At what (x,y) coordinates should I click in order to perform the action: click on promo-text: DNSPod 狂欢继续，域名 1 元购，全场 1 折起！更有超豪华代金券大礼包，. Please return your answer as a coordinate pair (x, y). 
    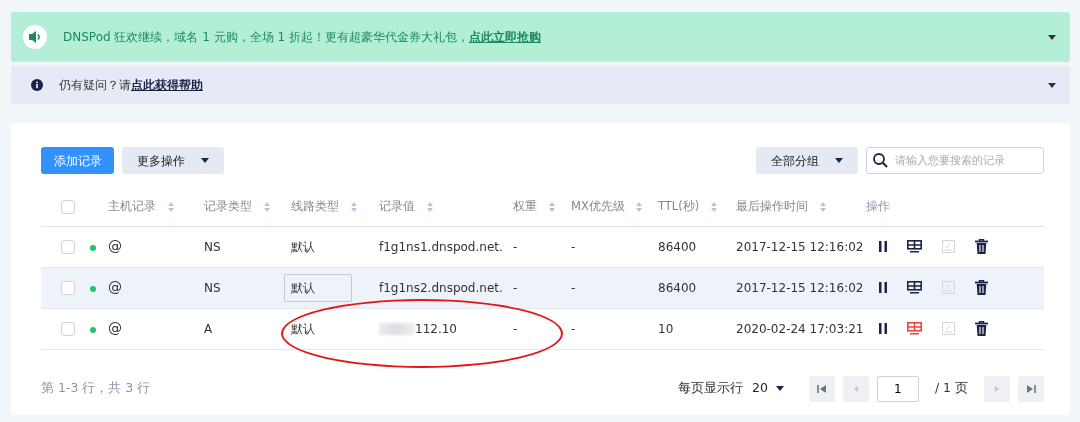
    Looking at the image, I should click on (266, 37).